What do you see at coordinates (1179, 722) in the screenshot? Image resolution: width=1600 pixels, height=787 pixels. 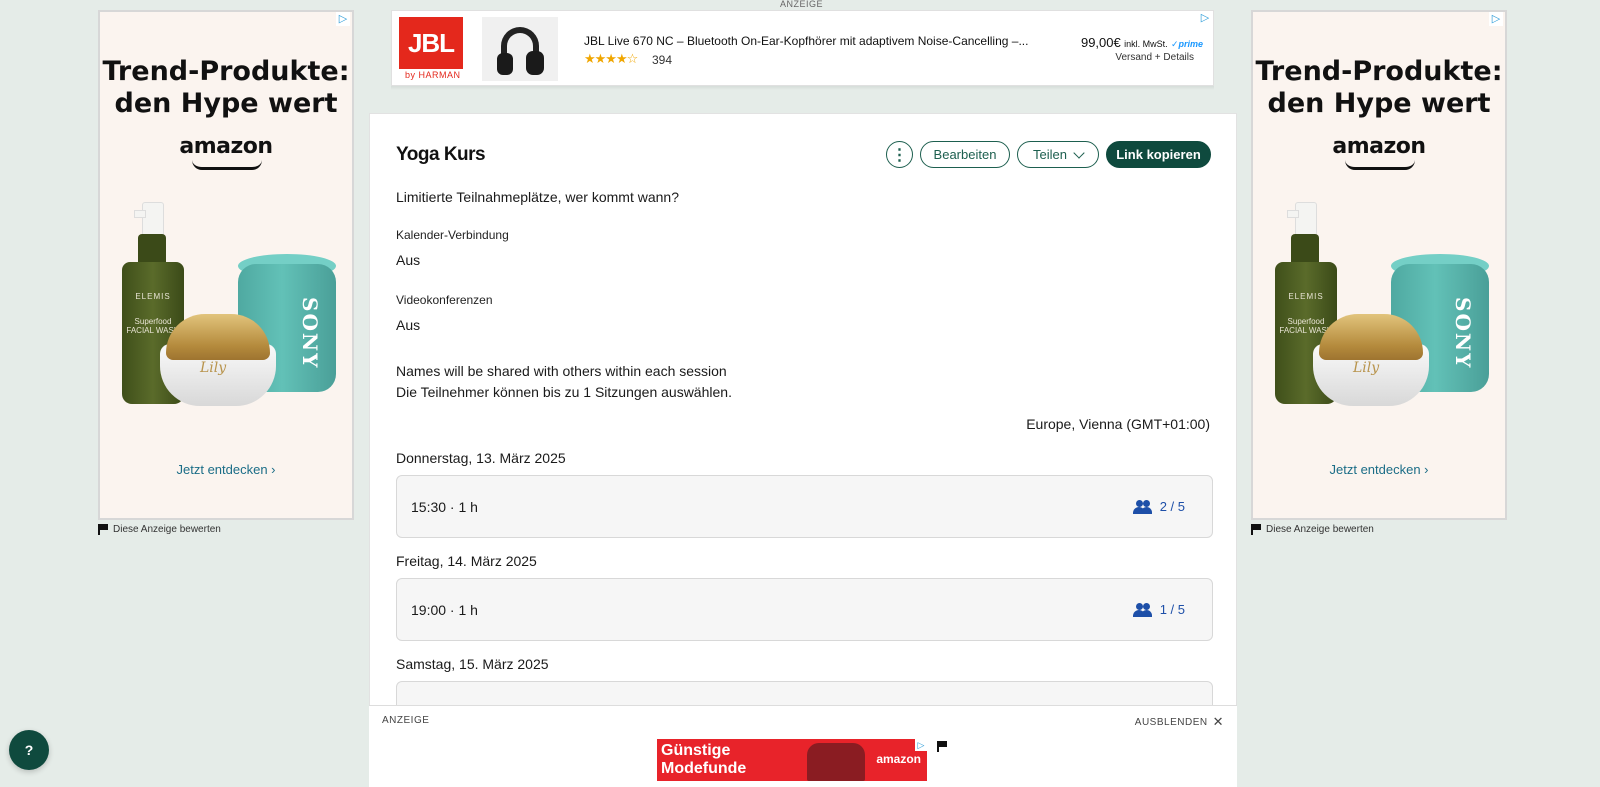 I see `hide-ad-button: AUSBLENDEN ✕` at bounding box center [1179, 722].